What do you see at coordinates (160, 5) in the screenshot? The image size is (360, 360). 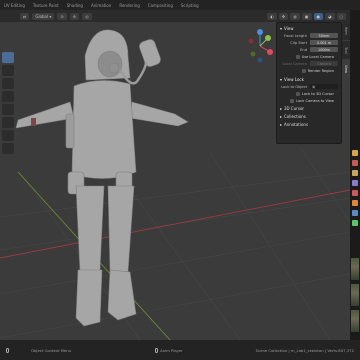 I see `workspace-tab: Compositing` at bounding box center [160, 5].